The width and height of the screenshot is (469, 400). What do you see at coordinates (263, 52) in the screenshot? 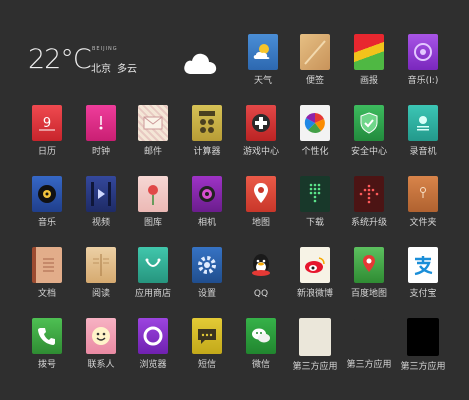
I see `weather-icon` at bounding box center [263, 52].